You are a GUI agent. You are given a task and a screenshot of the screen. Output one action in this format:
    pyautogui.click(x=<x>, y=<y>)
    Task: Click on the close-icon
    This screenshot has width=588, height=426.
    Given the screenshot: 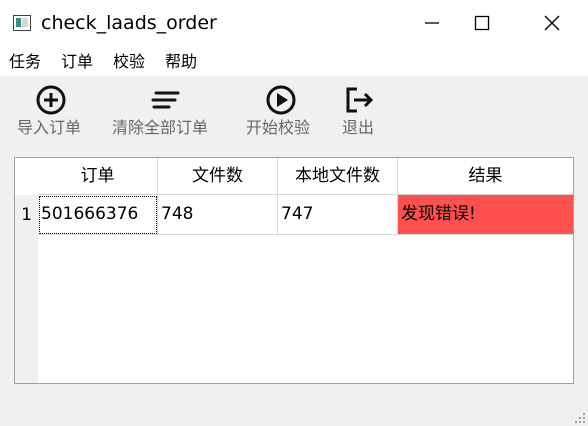 What is the action you would take?
    pyautogui.click(x=552, y=23)
    